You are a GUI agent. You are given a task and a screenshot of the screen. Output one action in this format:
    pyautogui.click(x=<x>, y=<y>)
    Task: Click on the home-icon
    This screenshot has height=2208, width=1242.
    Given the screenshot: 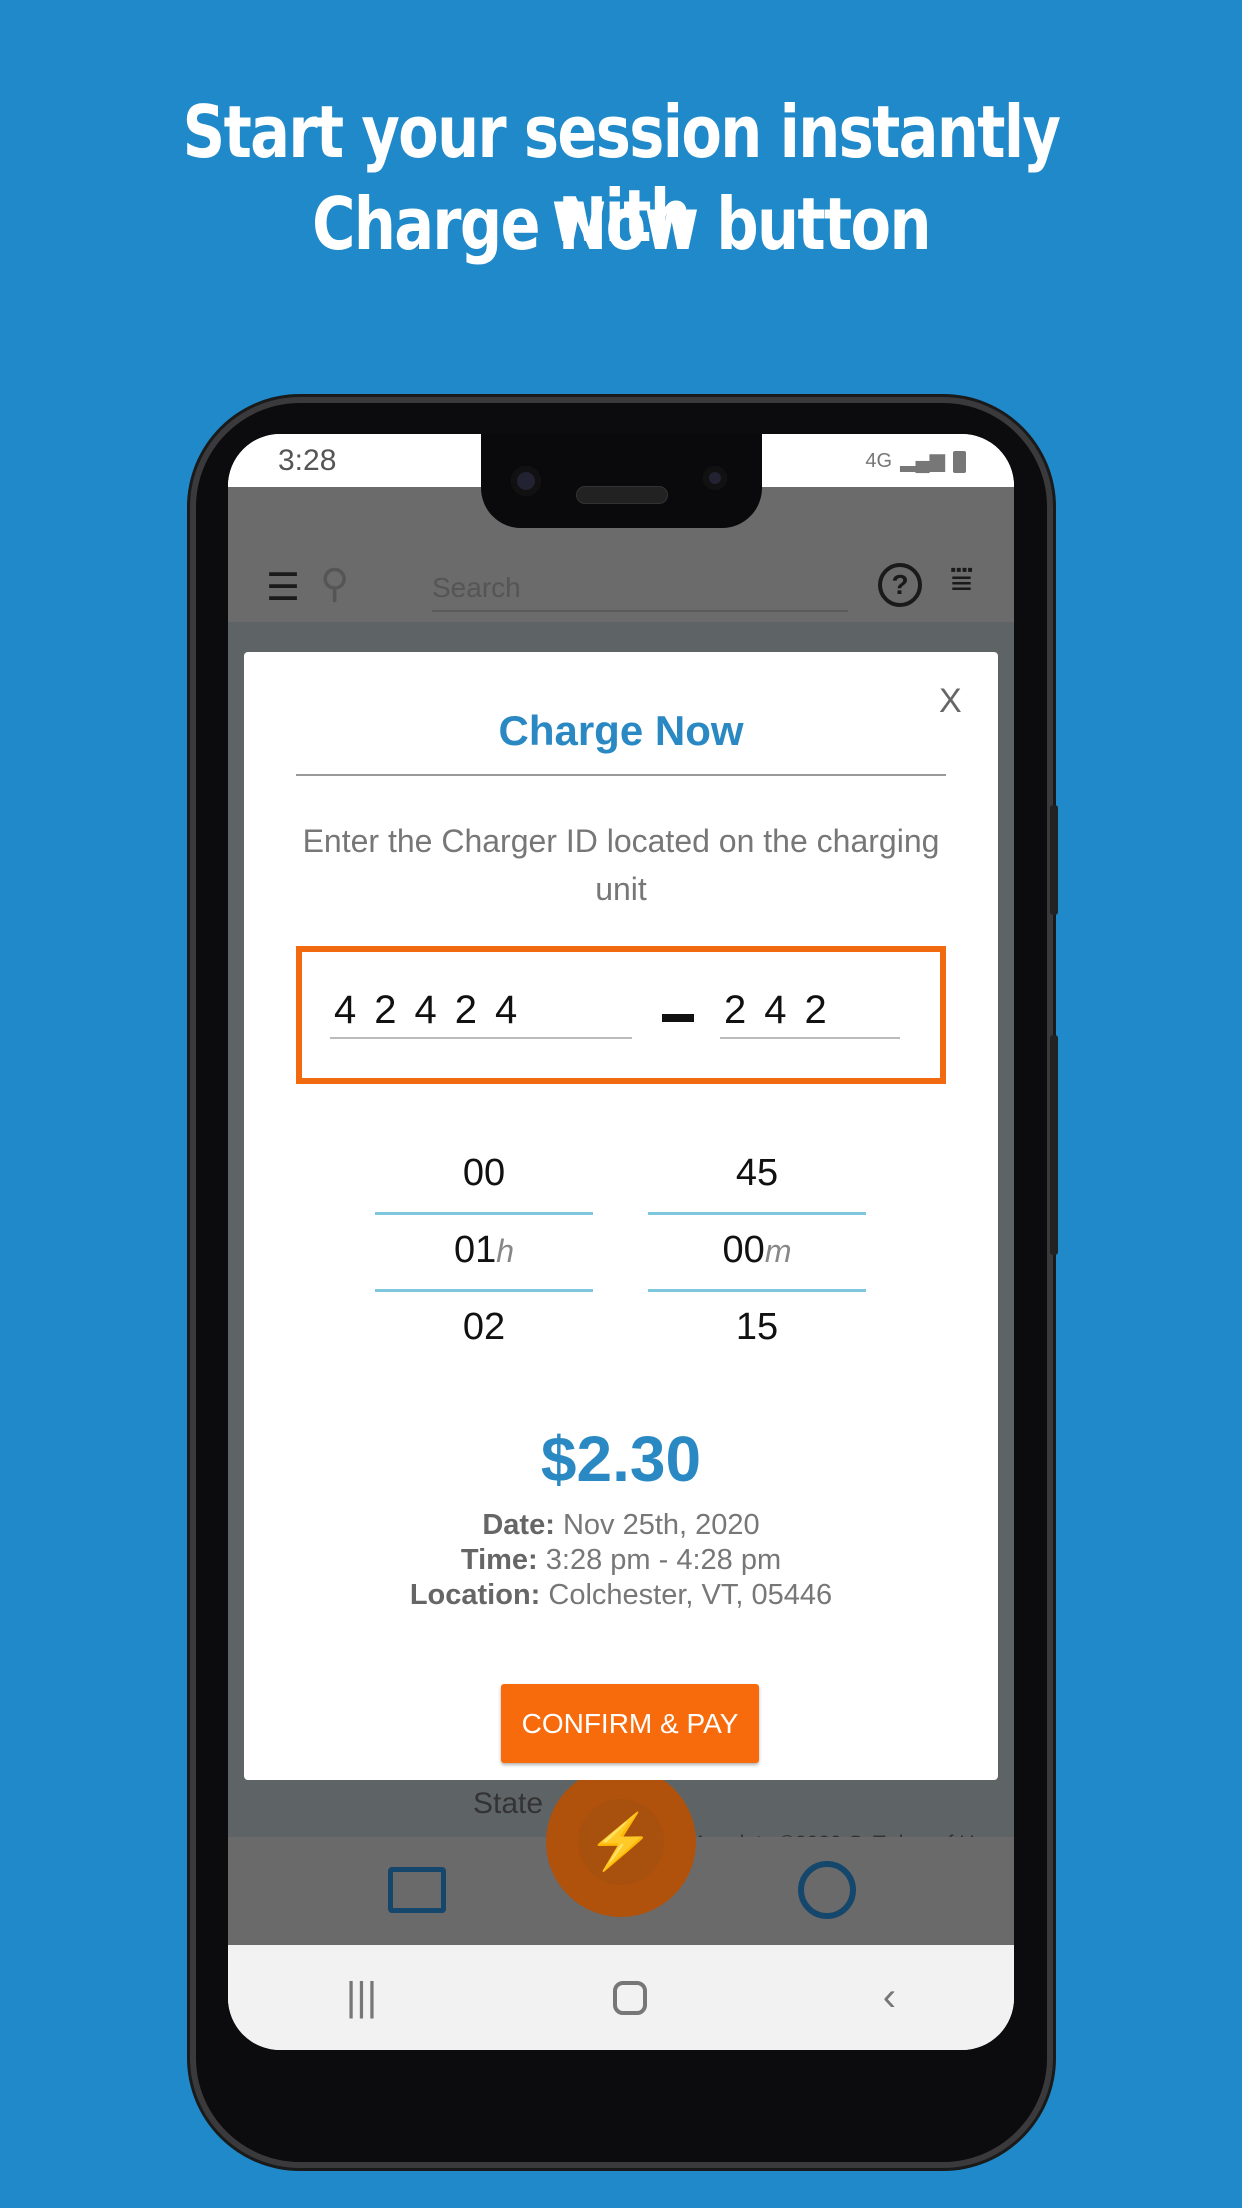 What is the action you would take?
    pyautogui.click(x=629, y=1997)
    